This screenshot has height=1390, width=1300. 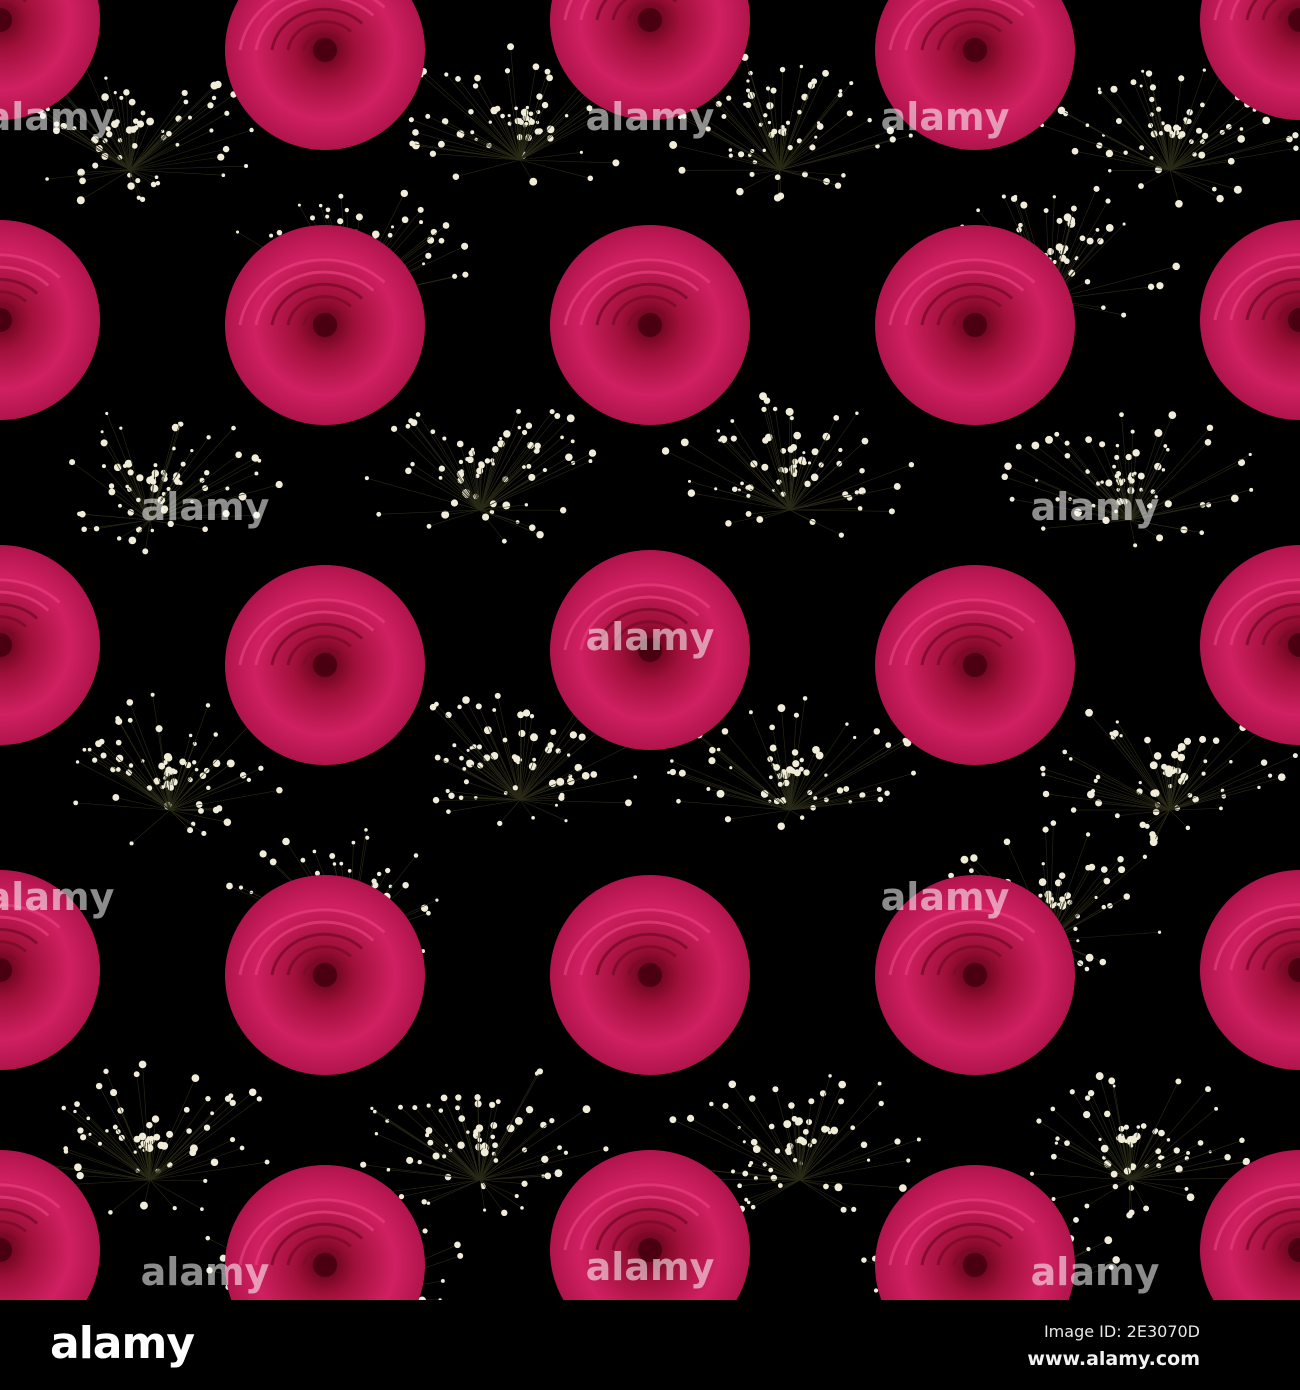 What do you see at coordinates (650, 1345) in the screenshot?
I see `footer-bar: alamy Image ID: 2E3070D www.alamy.com` at bounding box center [650, 1345].